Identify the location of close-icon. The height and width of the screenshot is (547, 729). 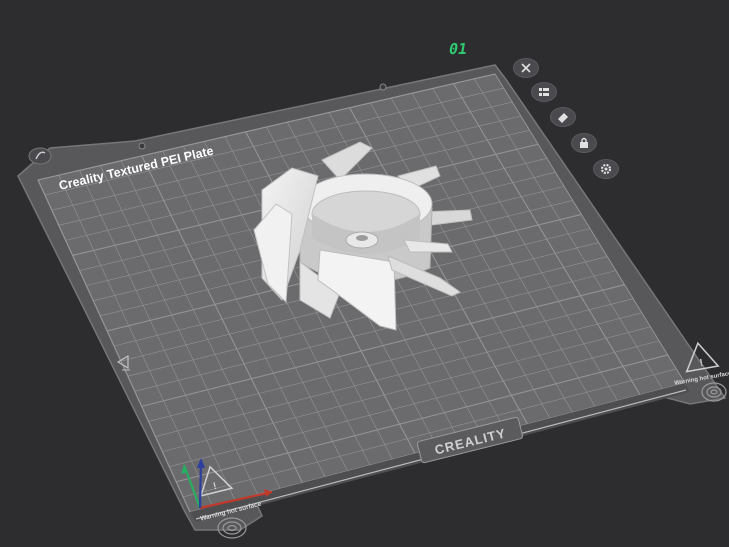
(526, 68).